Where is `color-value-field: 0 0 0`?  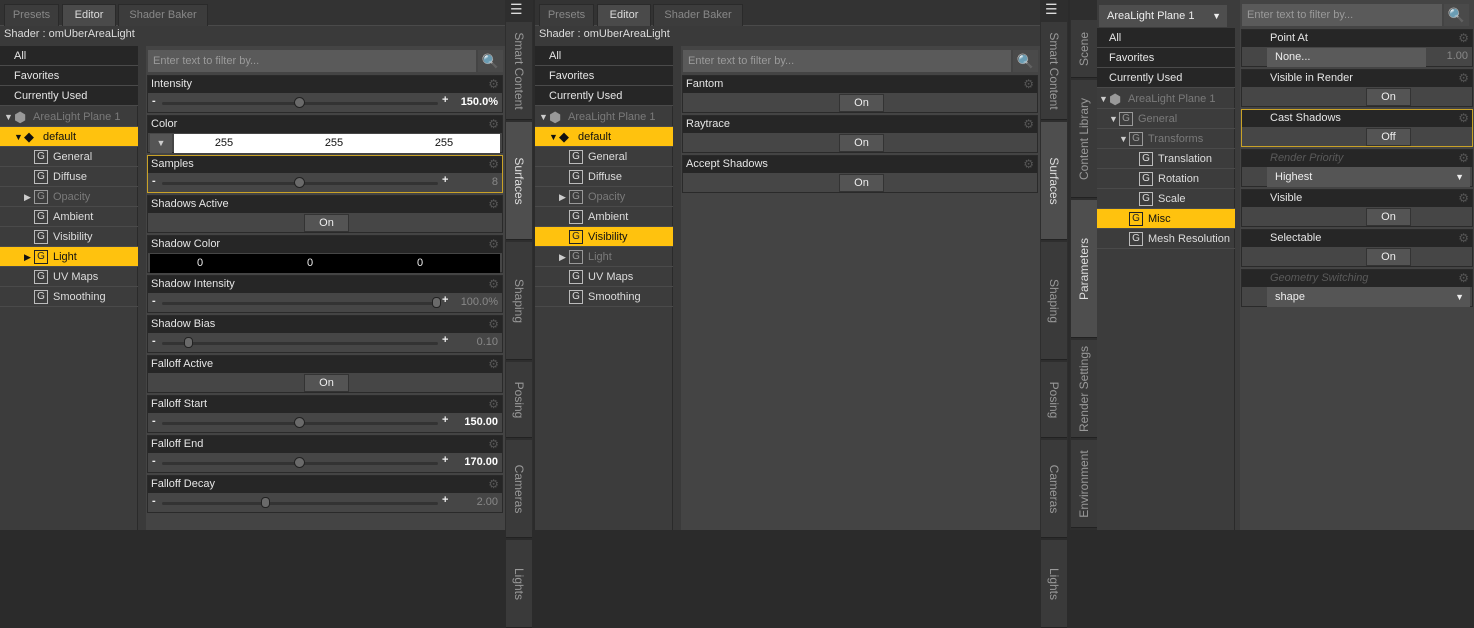 color-value-field: 0 0 0 is located at coordinates (325, 263).